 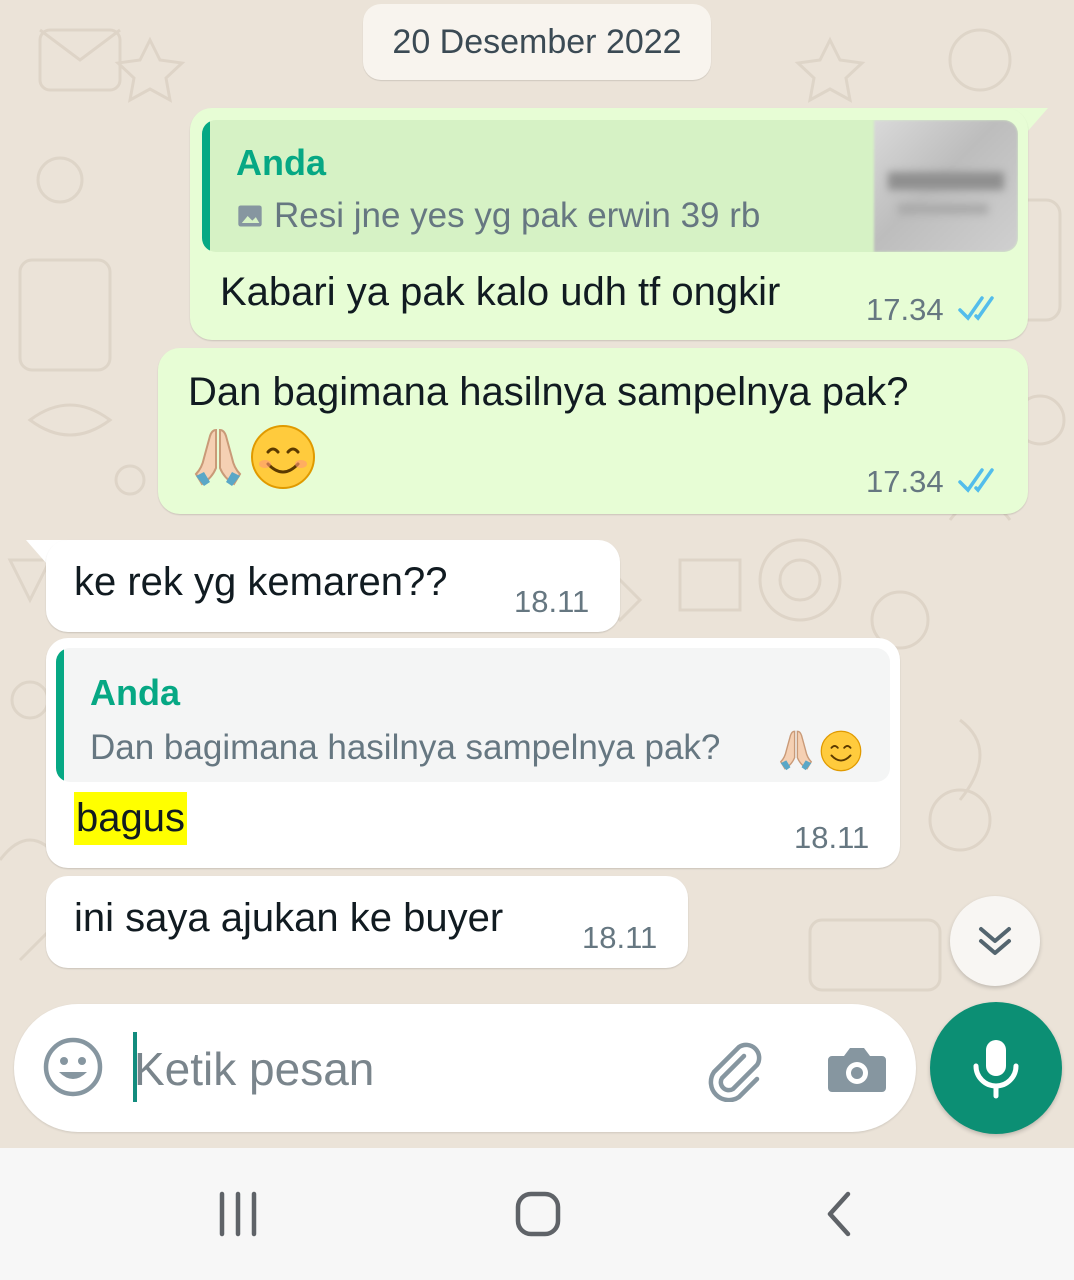 I want to click on camera-button, so click(x=857, y=1069).